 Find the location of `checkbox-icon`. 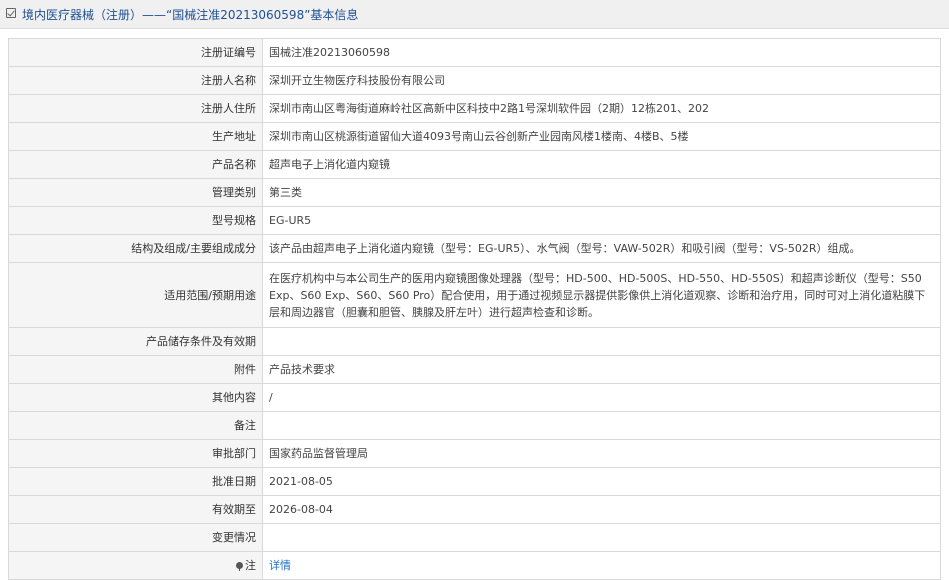

checkbox-icon is located at coordinates (11, 13).